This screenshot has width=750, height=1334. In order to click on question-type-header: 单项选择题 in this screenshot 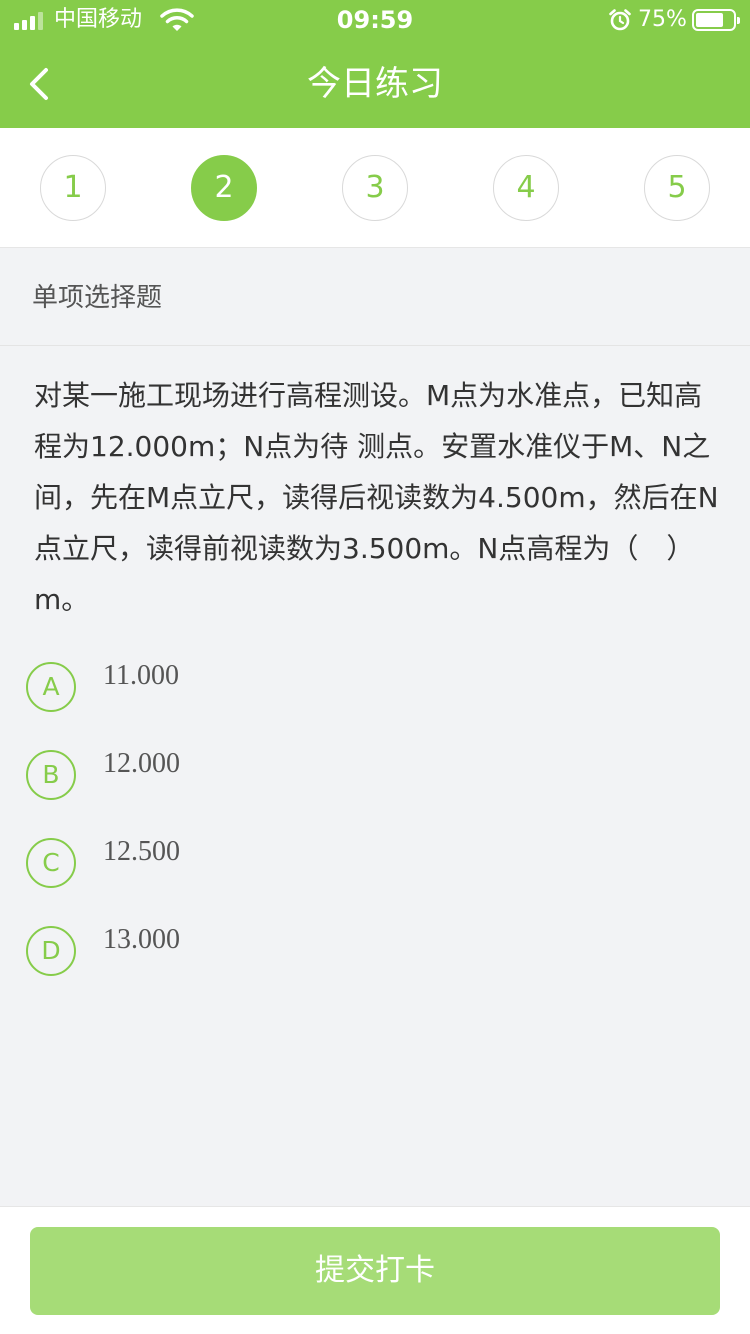, I will do `click(375, 297)`.